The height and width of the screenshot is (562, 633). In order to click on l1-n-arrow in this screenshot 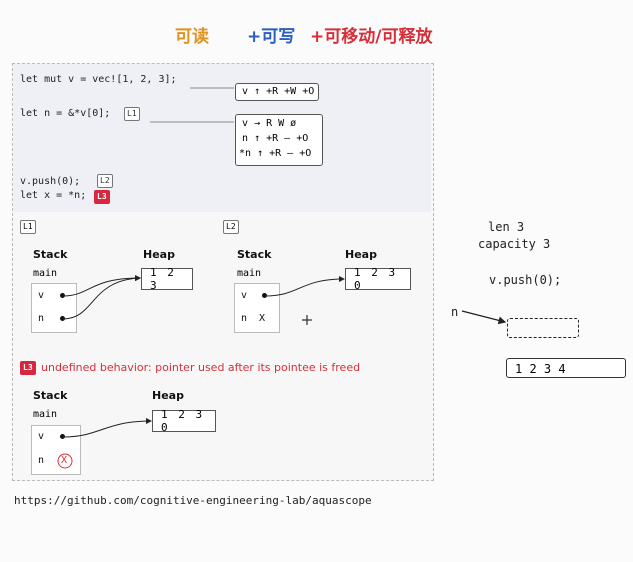, I will do `click(101, 297)`.